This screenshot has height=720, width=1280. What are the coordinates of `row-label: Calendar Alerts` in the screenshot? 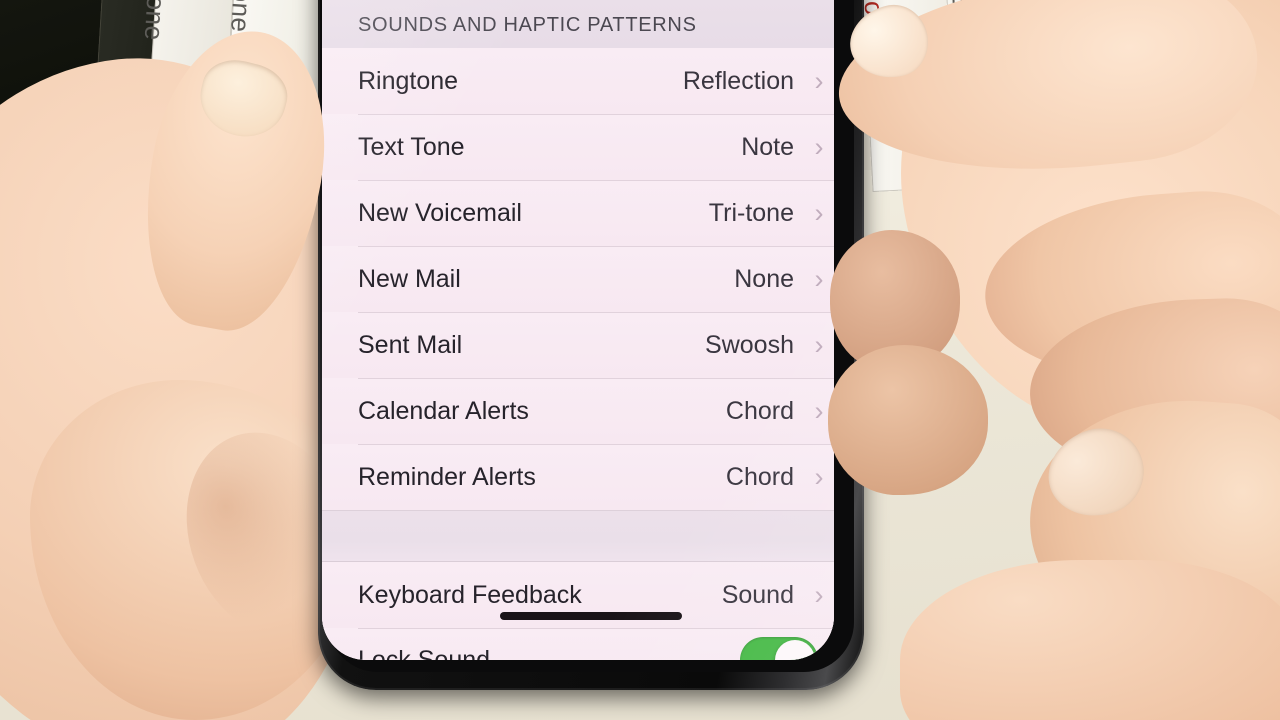 It's located at (443, 410).